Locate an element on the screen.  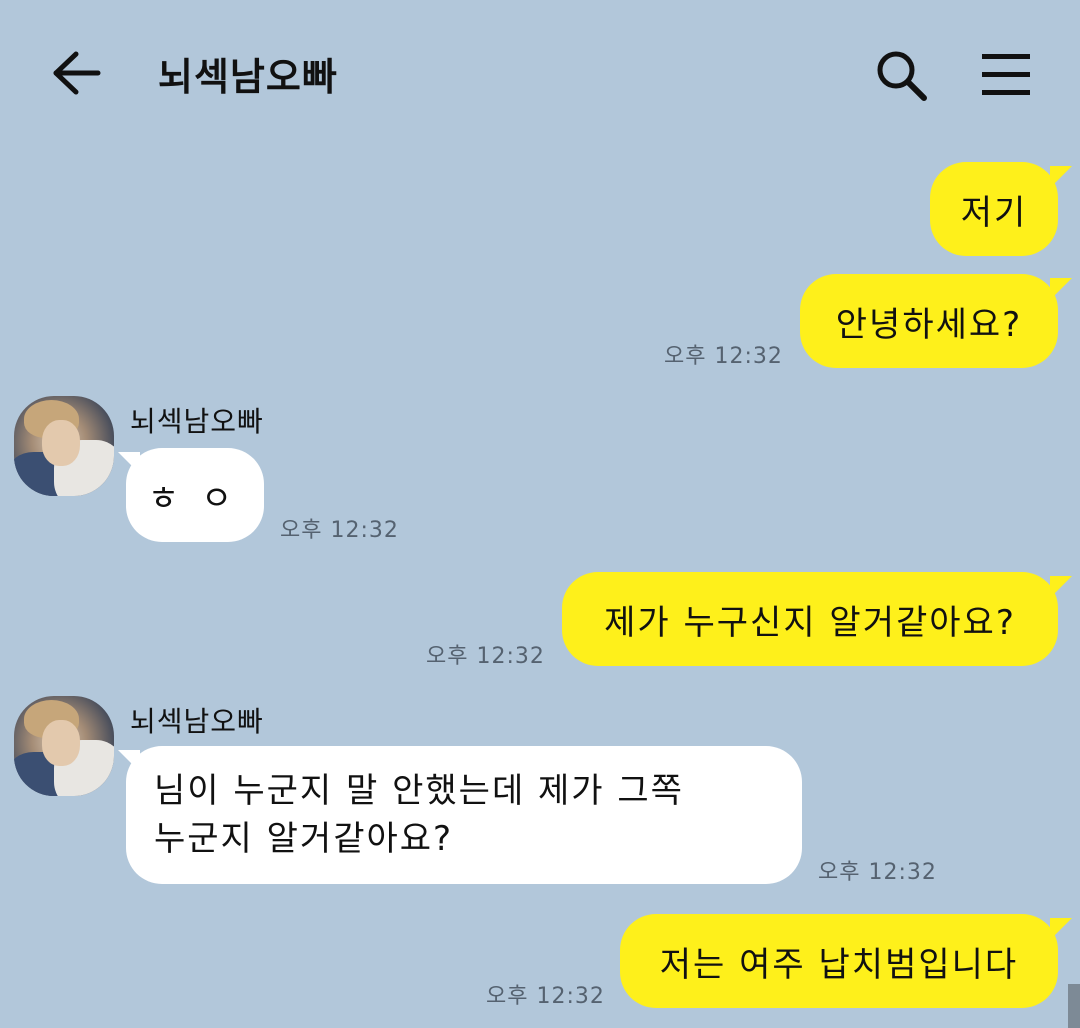
hamburger-menu-icon is located at coordinates (1006, 74).